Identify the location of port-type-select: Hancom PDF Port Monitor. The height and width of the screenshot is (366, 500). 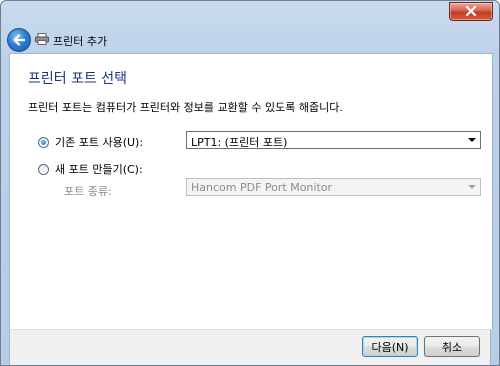
(333, 187).